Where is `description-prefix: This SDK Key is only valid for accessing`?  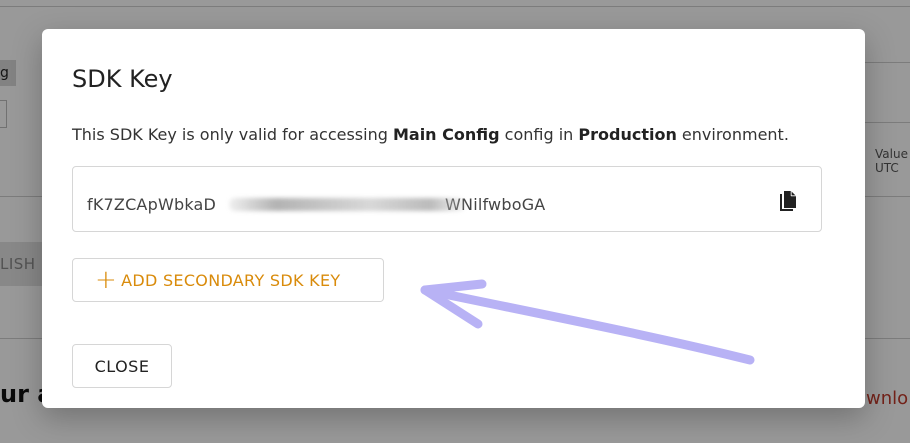
description-prefix: This SDK Key is only valid for accessing is located at coordinates (232, 134).